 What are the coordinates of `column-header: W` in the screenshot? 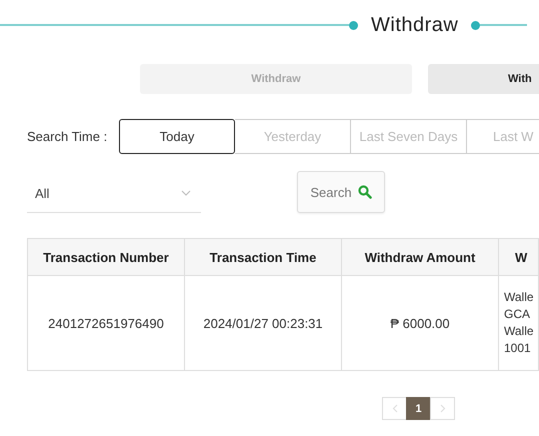 It's located at (518, 257).